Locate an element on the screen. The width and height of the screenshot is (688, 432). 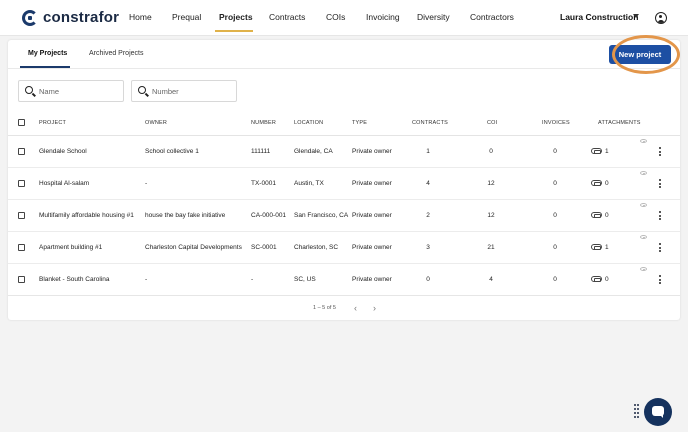
nav-contractors: Contractors is located at coordinates (492, 17).